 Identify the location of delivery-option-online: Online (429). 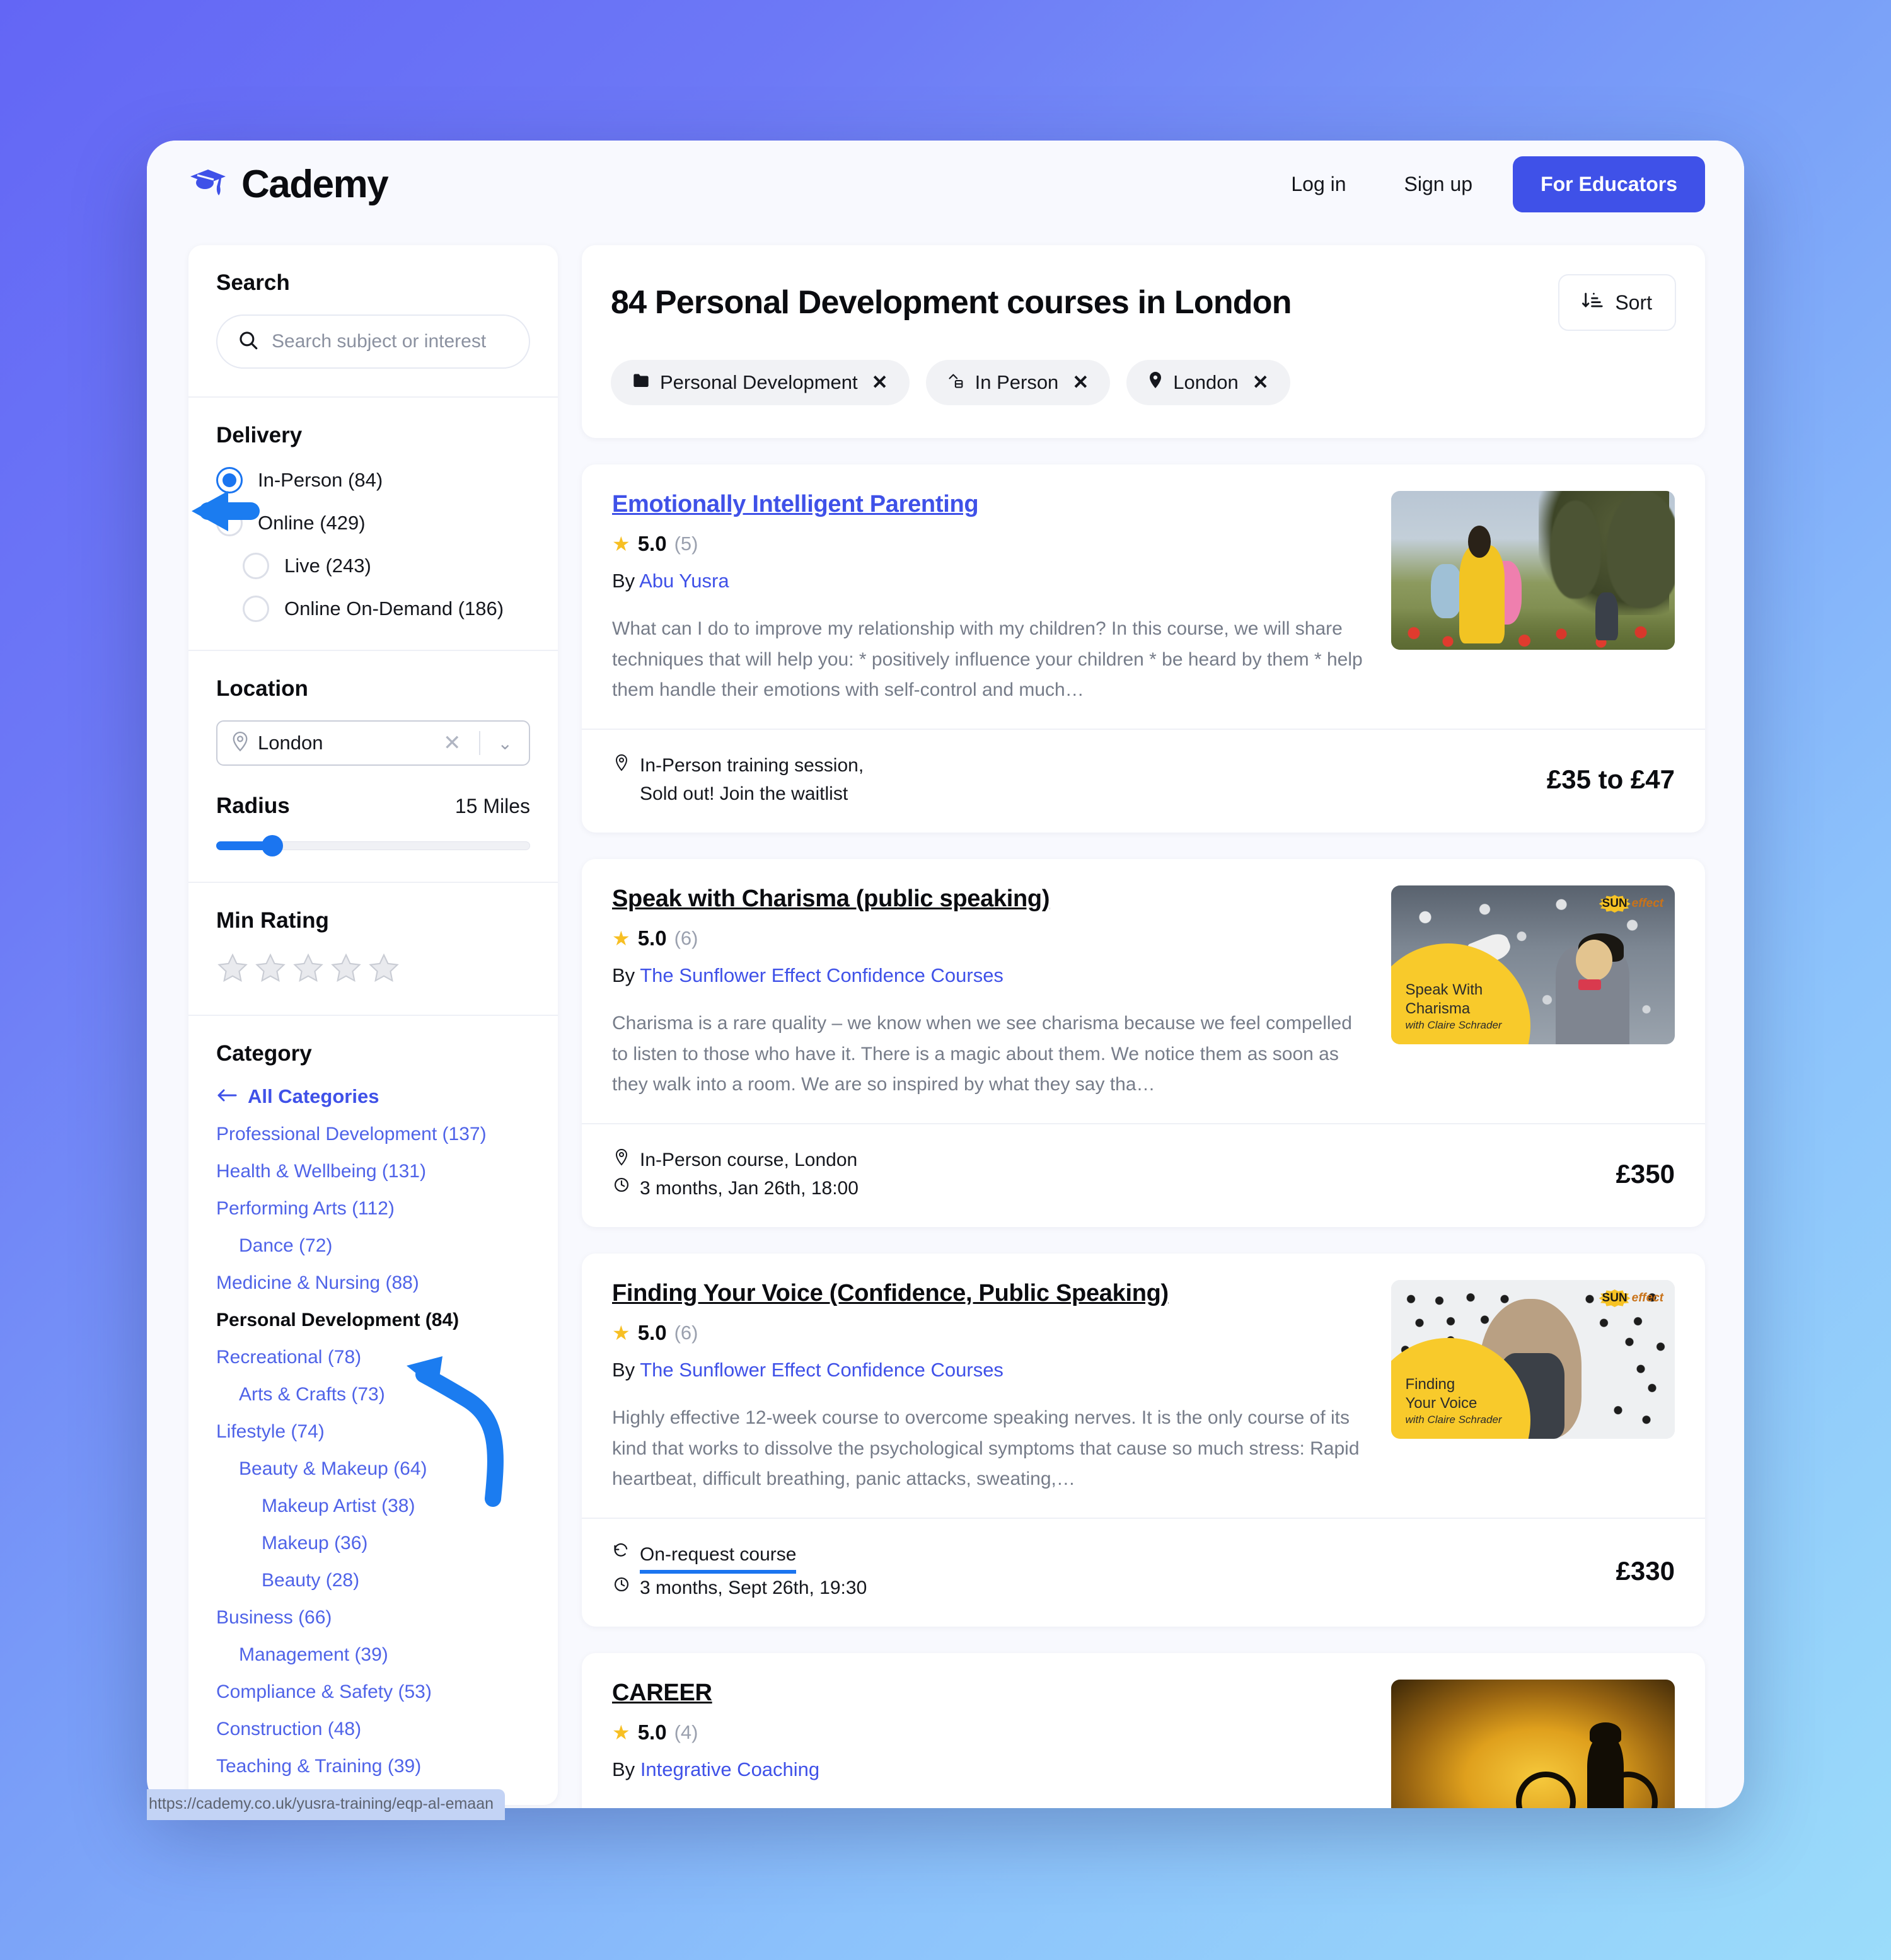
(373, 523).